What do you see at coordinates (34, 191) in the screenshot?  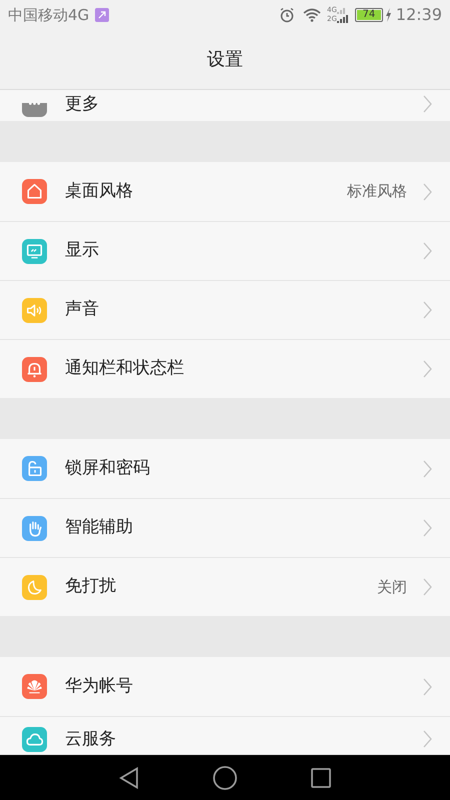 I see `house-icon` at bounding box center [34, 191].